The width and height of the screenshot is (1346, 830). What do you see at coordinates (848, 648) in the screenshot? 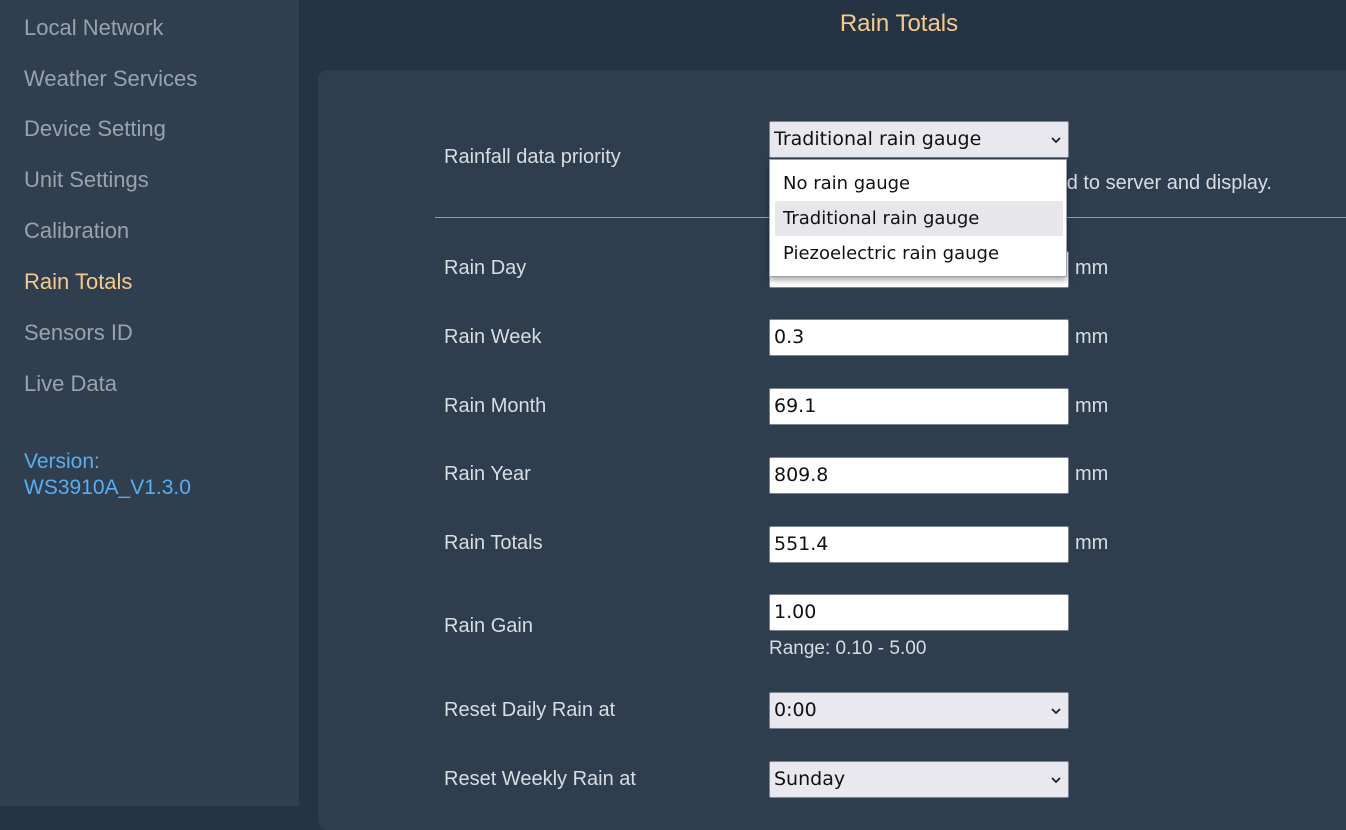
I see `rain-gain-range: Range: 0.10 - 5.00` at bounding box center [848, 648].